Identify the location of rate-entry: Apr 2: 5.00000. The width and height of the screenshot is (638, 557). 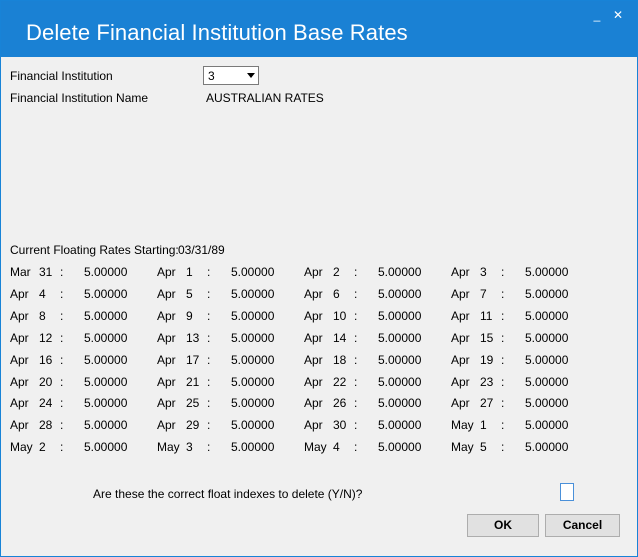
(377, 273).